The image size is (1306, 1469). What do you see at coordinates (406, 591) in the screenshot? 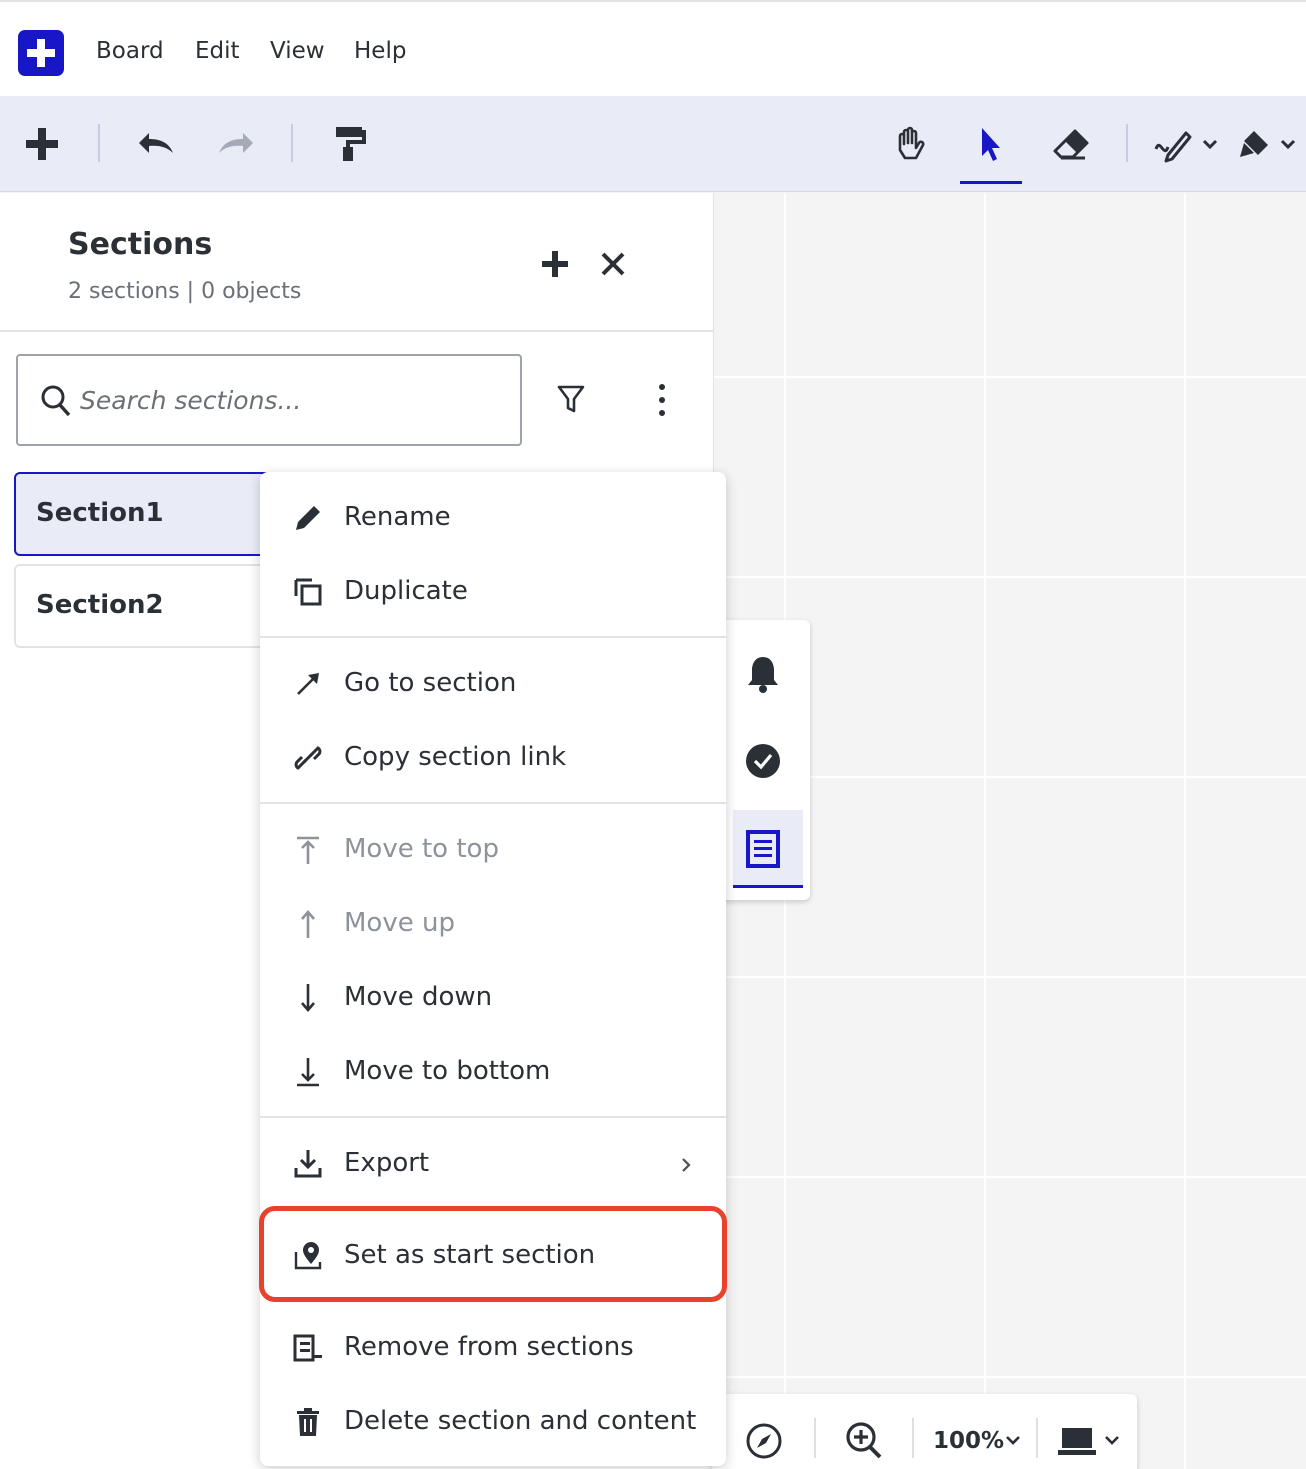
I see `menu-item-label: Duplicate` at bounding box center [406, 591].